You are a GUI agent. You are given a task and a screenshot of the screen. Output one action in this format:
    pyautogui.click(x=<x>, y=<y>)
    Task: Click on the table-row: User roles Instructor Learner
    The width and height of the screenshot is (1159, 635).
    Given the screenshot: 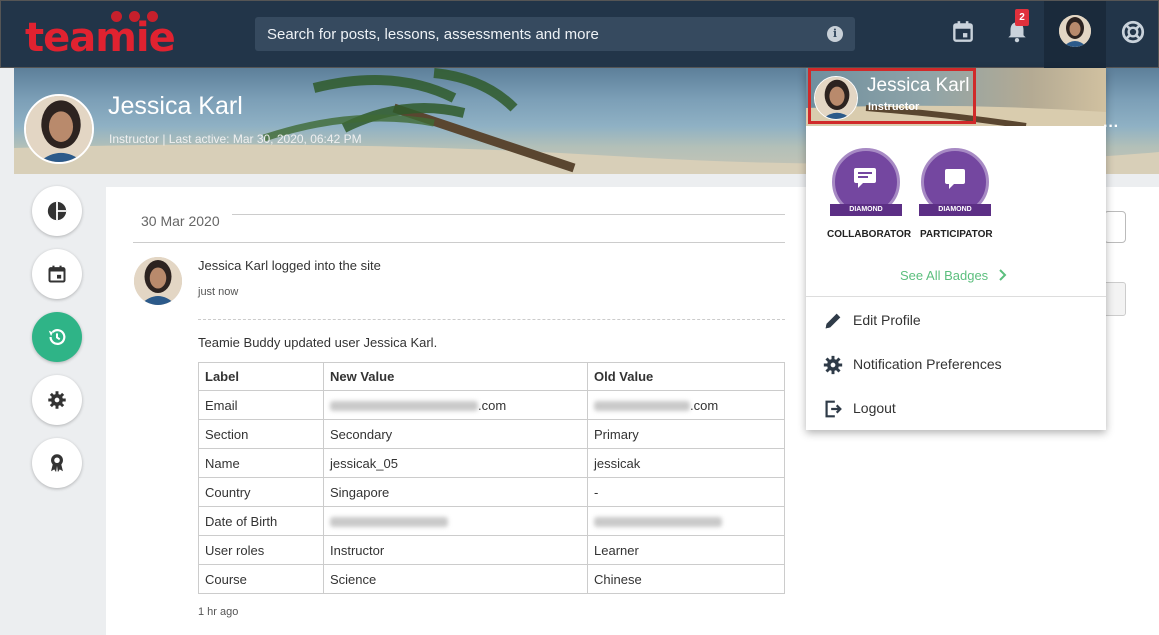 What is the action you would take?
    pyautogui.click(x=491, y=550)
    